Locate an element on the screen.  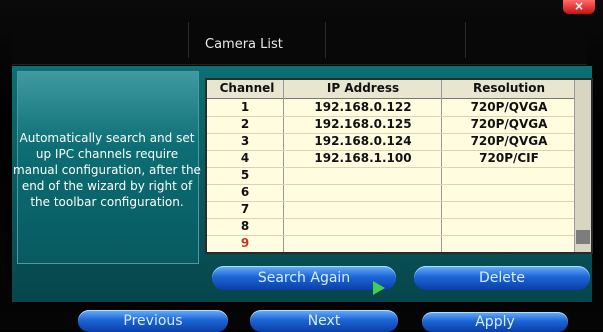
ip-cell: 192.168.0.124 is located at coordinates (363, 141).